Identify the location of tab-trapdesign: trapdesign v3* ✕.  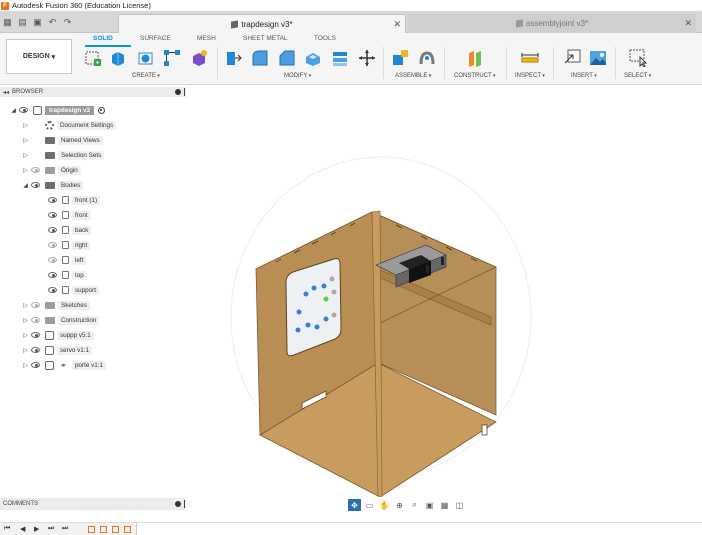
(262, 23).